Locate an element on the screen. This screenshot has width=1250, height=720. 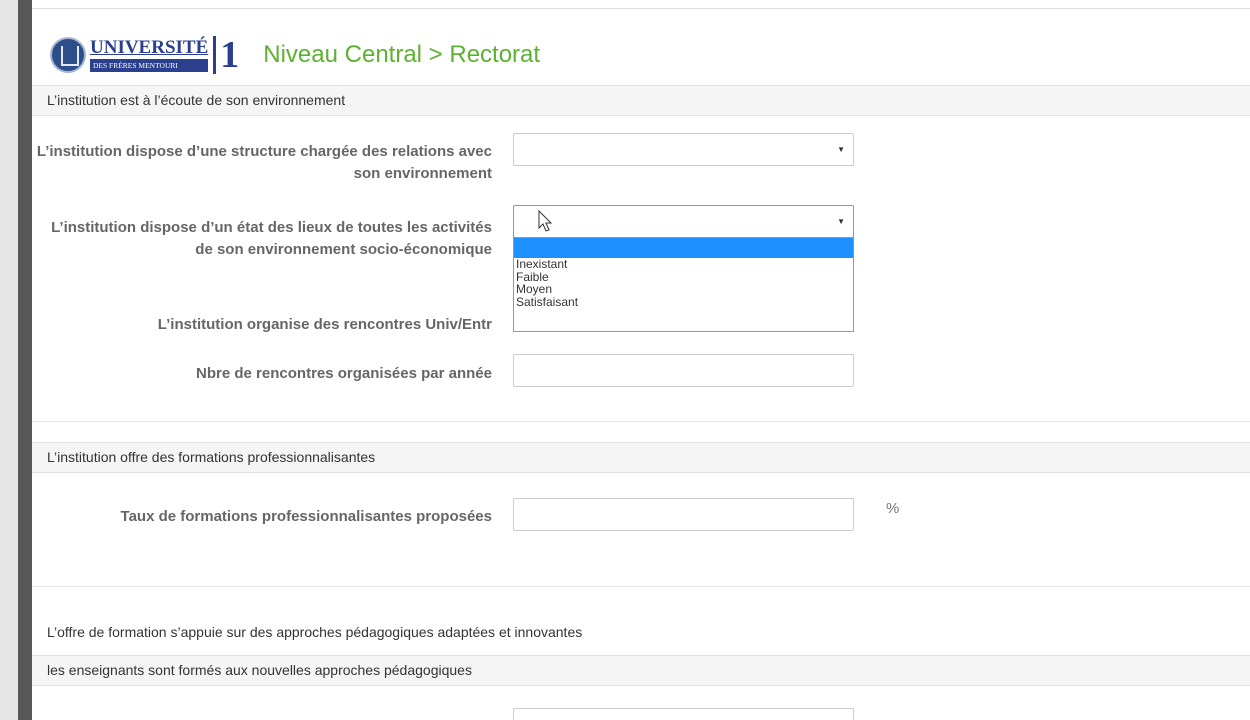
nbre-rencontres-label: Nbre de rencontres organisées par année is located at coordinates (344, 373).